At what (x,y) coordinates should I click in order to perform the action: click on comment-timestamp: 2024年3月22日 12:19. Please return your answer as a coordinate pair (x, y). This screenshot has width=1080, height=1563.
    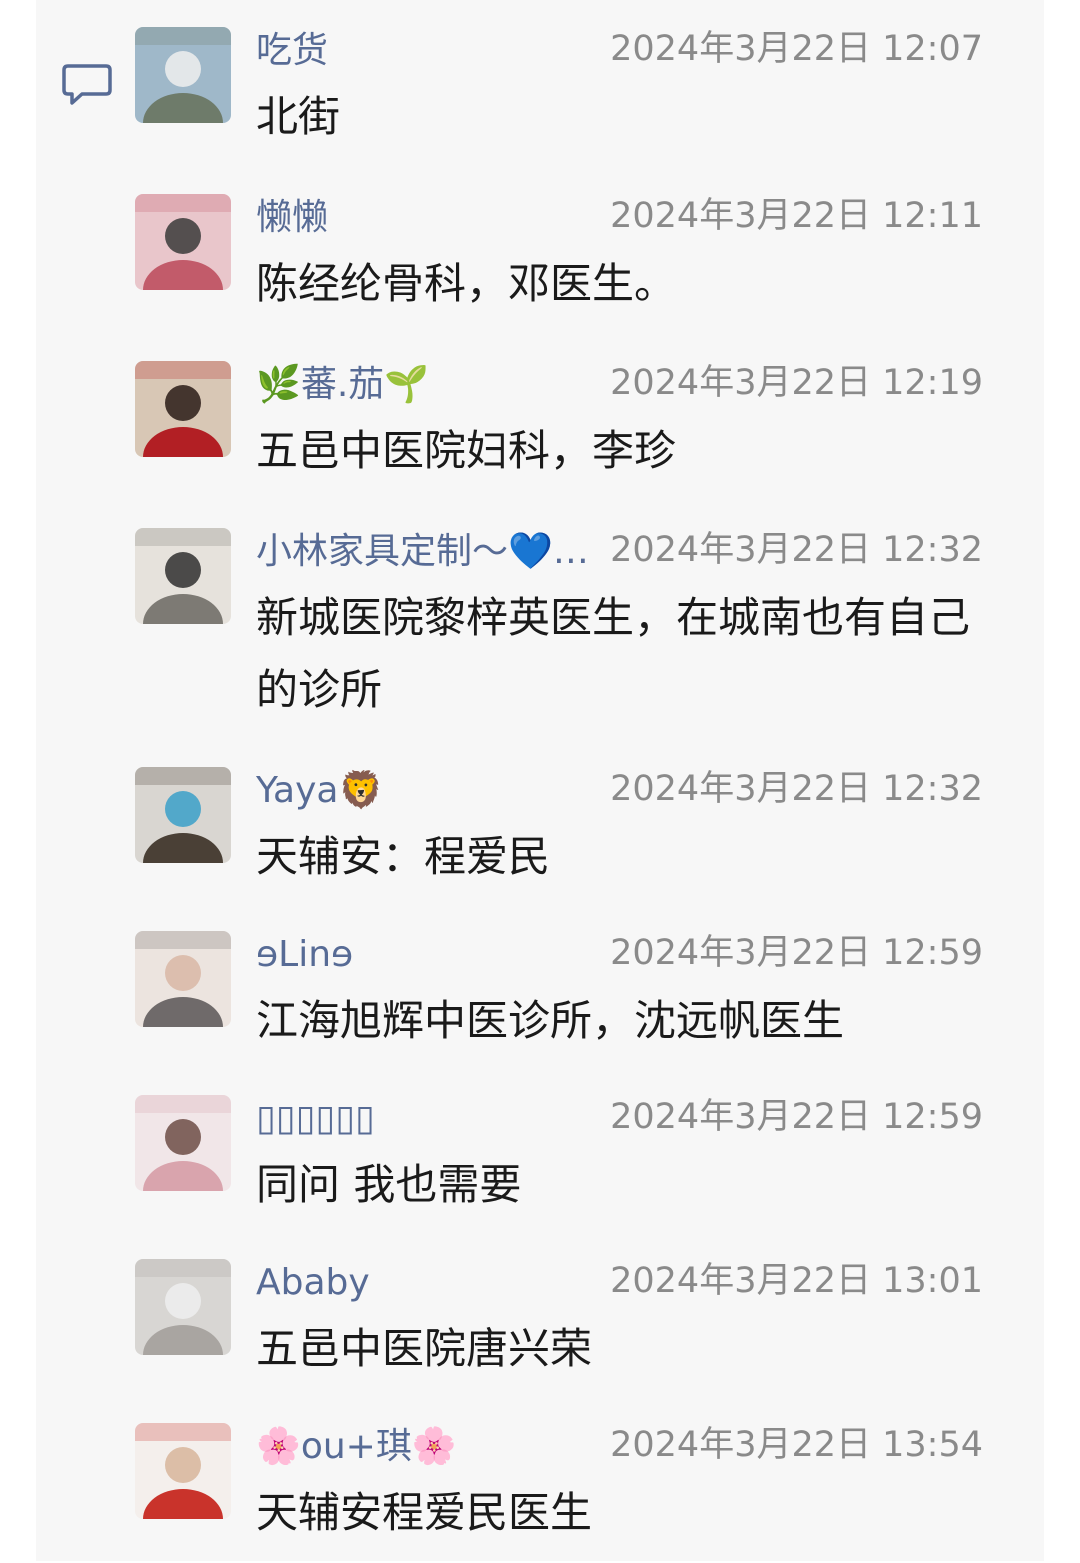
    Looking at the image, I should click on (796, 383).